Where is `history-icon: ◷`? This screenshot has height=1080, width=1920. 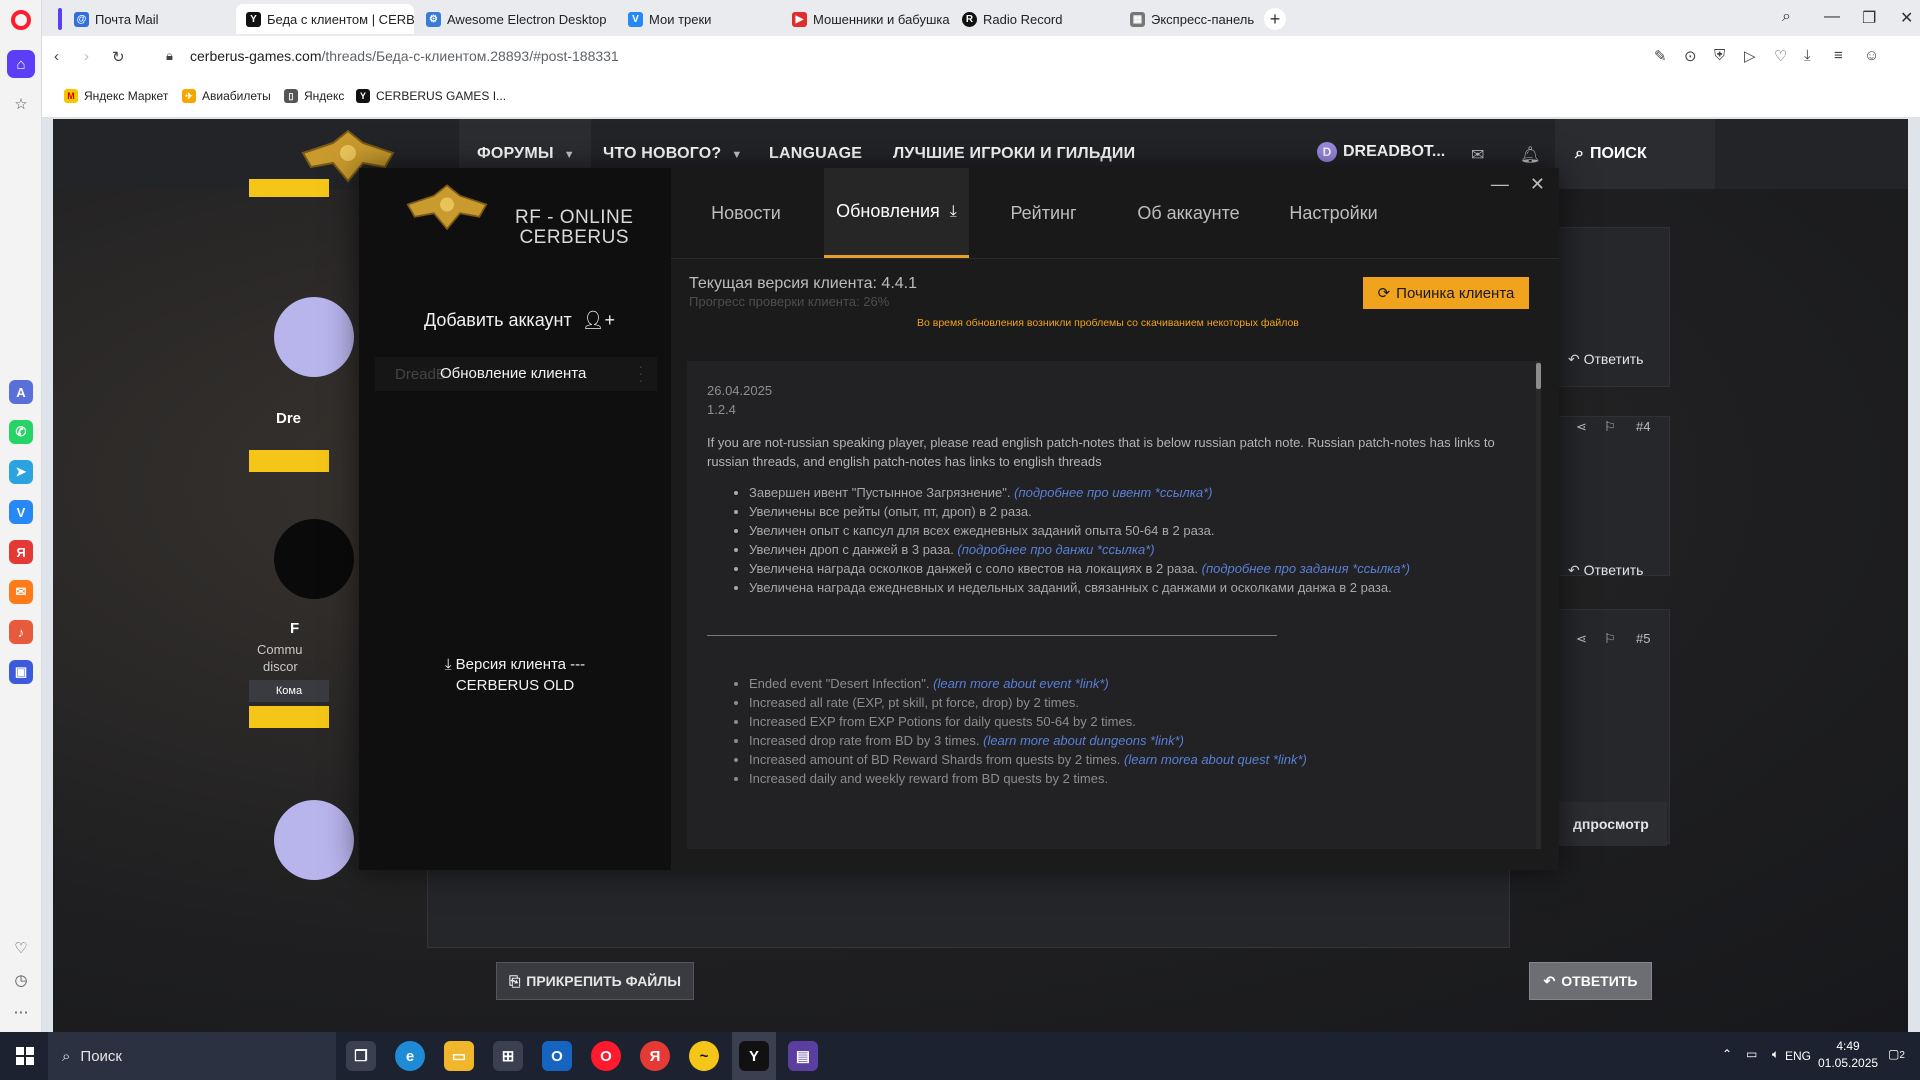
history-icon: ◷ is located at coordinates (21, 981).